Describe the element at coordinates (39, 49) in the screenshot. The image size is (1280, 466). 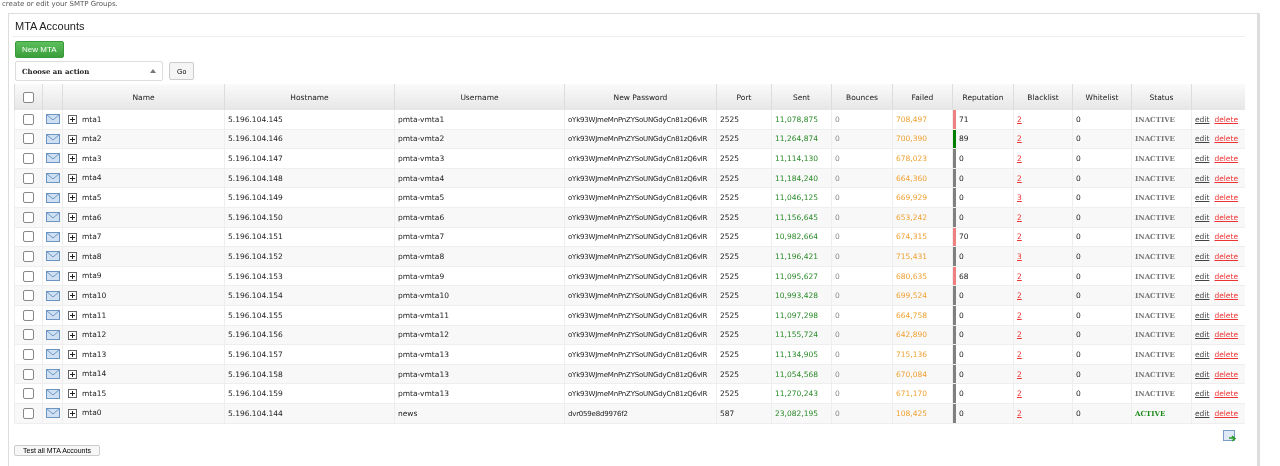
I see `new-mta-button: New MTA` at that location.